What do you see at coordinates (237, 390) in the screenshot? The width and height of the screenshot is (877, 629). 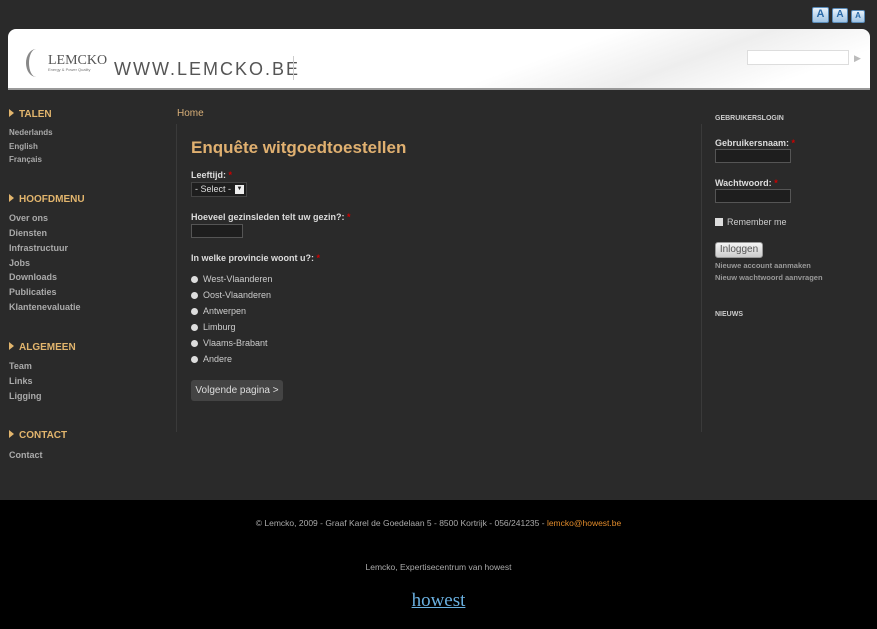 I see `next-page-button: Volgende pagina >` at bounding box center [237, 390].